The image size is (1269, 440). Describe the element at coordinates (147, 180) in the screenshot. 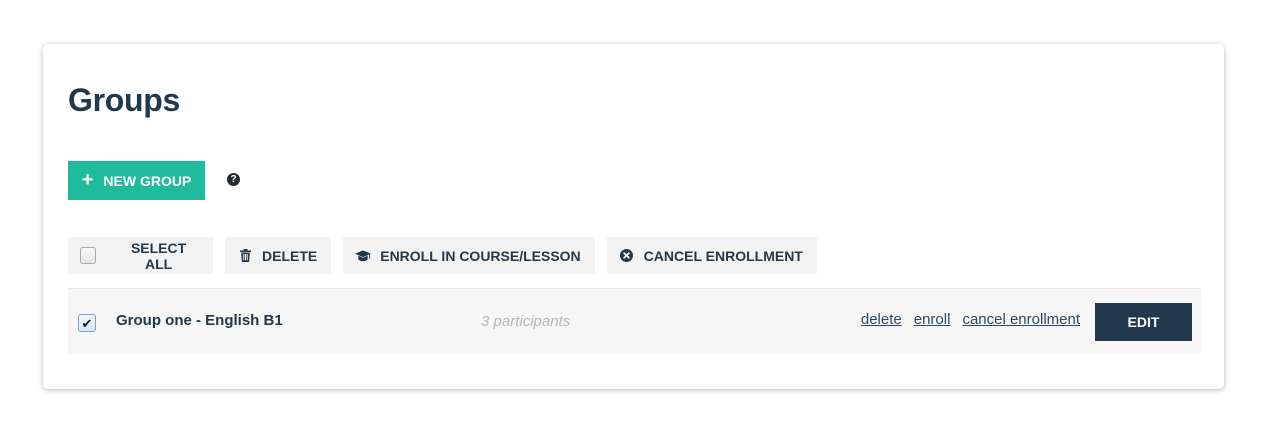

I see `new-group-label: NEW GROUP` at that location.